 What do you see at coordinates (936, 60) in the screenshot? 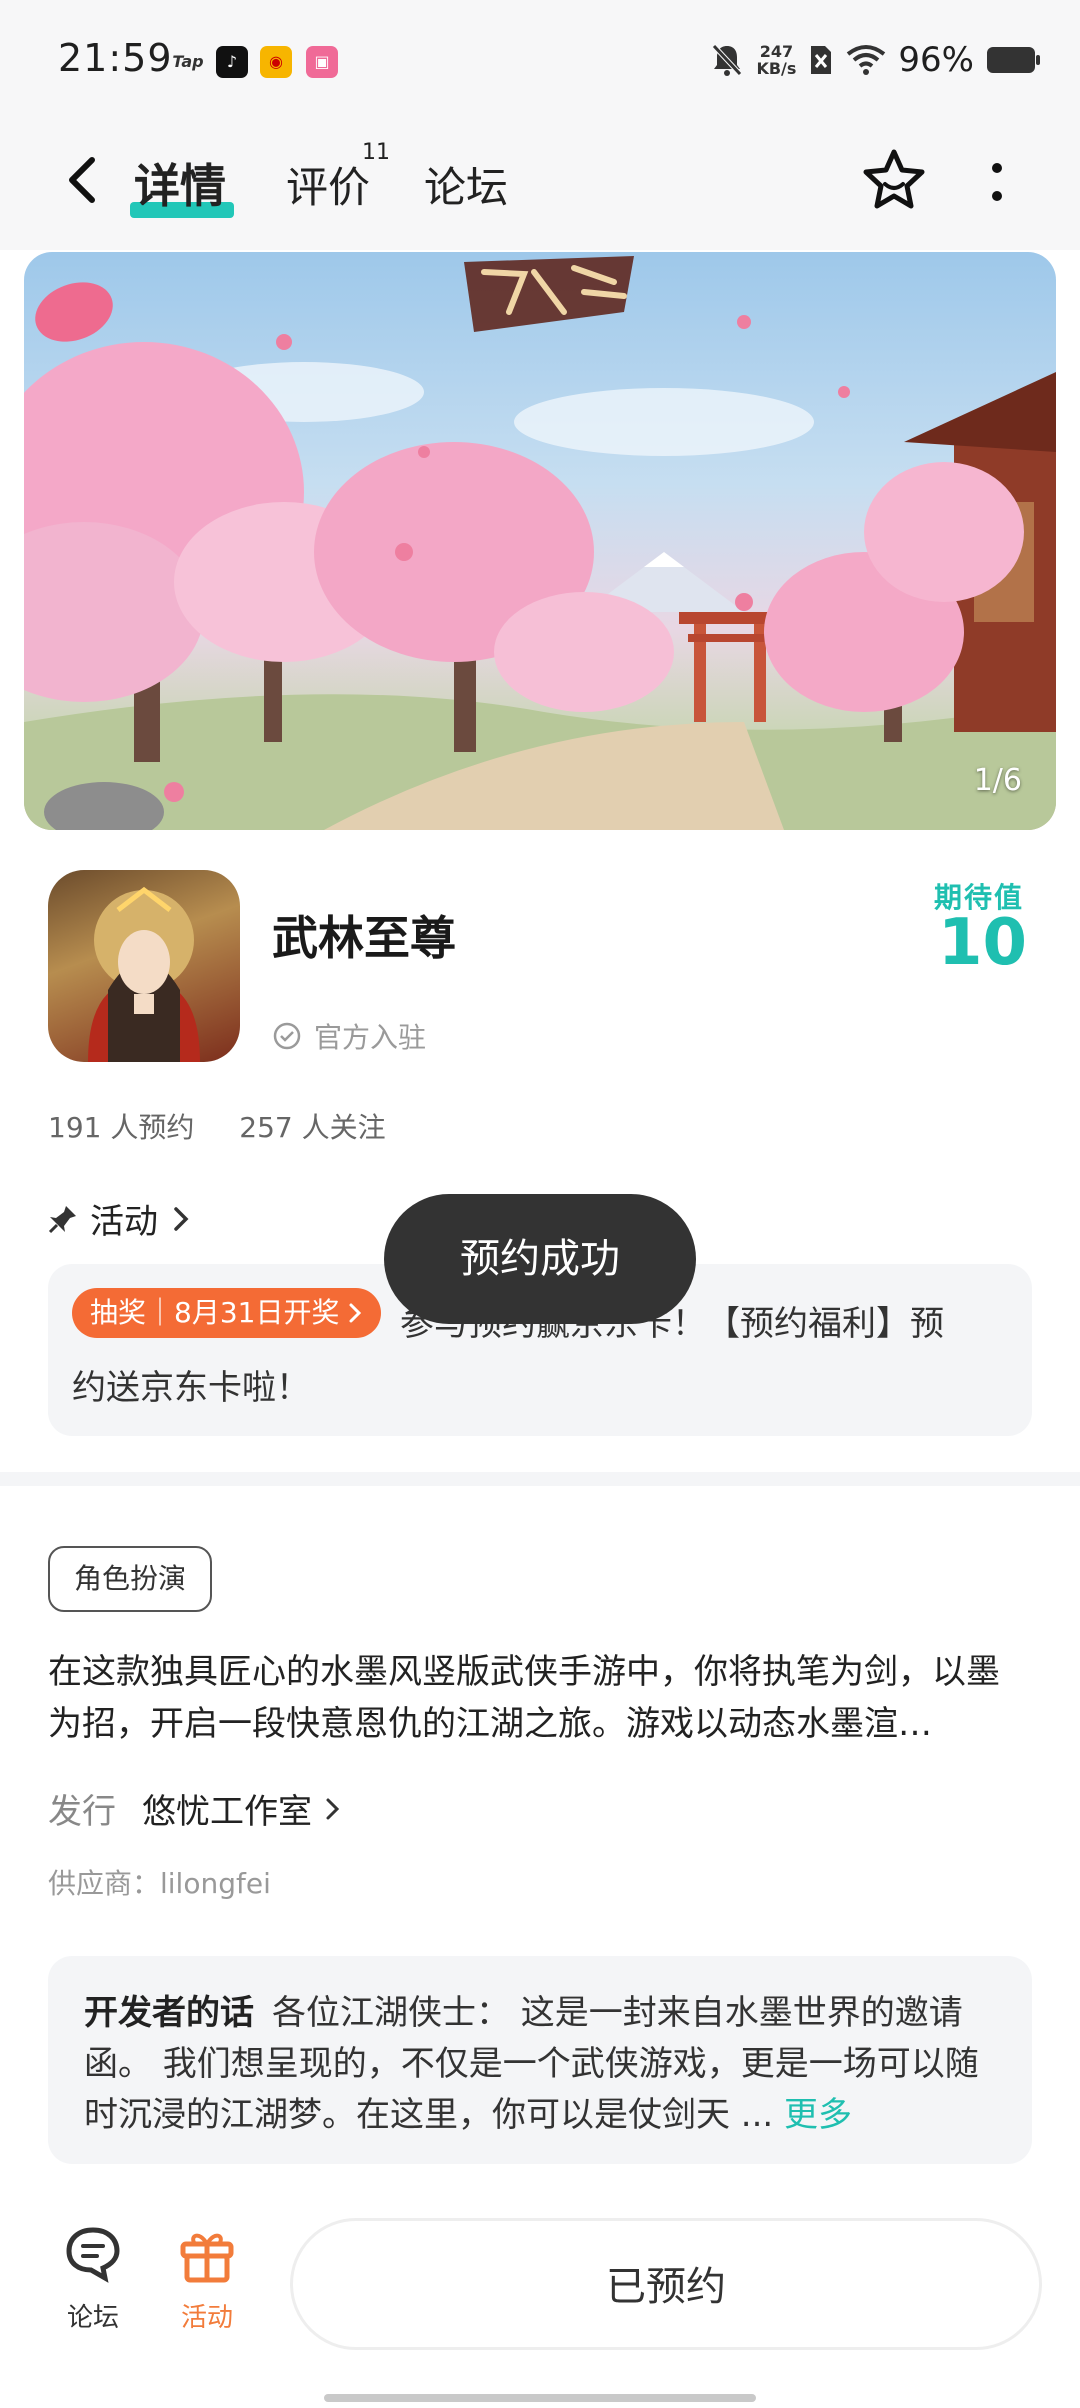
I see `battery-percent: 96%` at bounding box center [936, 60].